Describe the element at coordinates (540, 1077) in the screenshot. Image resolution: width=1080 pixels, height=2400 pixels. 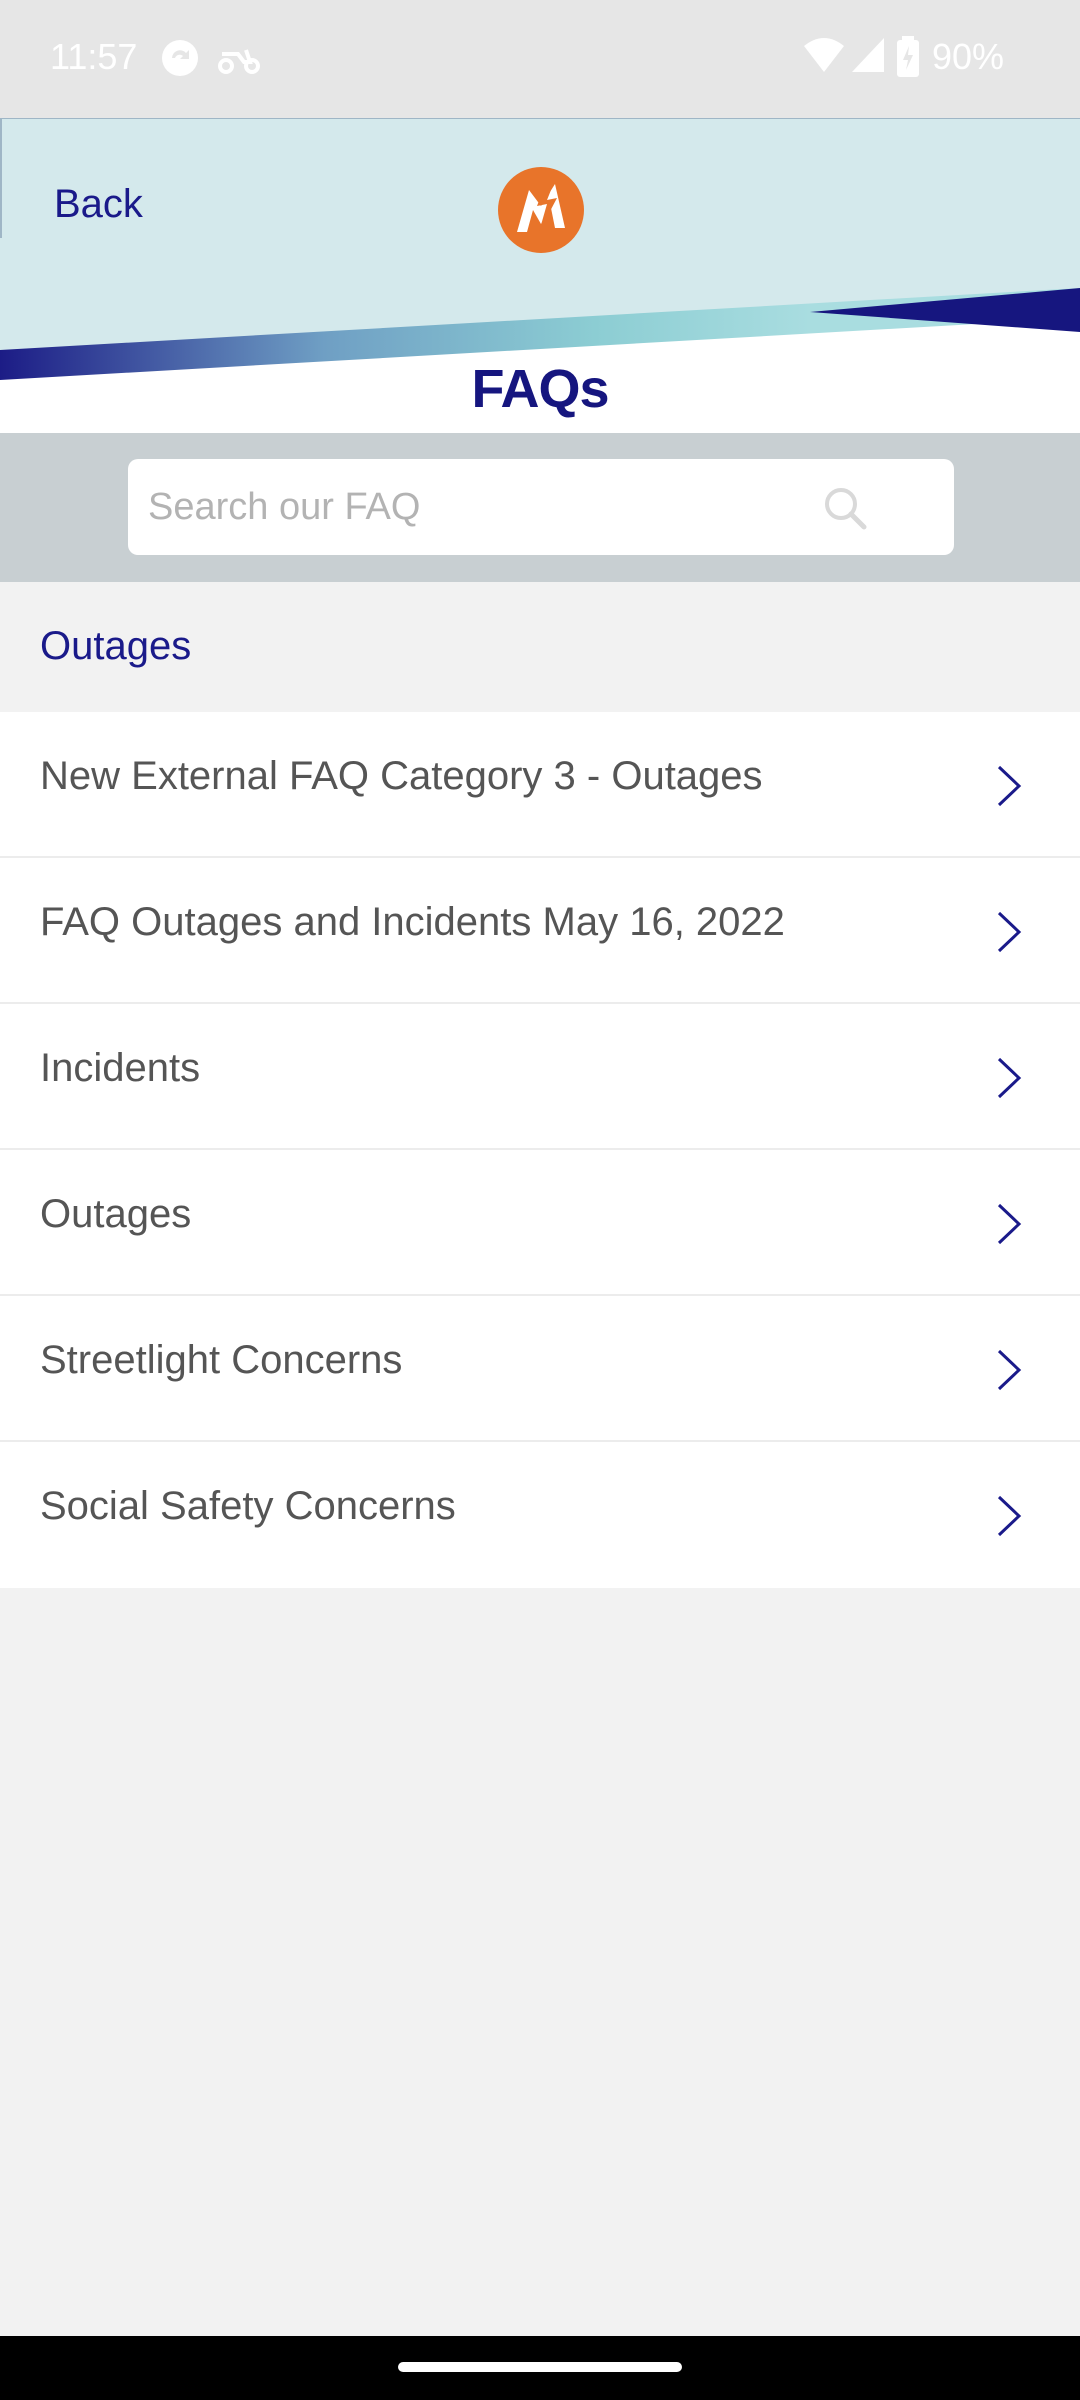
I see `faq-item: Incidents` at that location.